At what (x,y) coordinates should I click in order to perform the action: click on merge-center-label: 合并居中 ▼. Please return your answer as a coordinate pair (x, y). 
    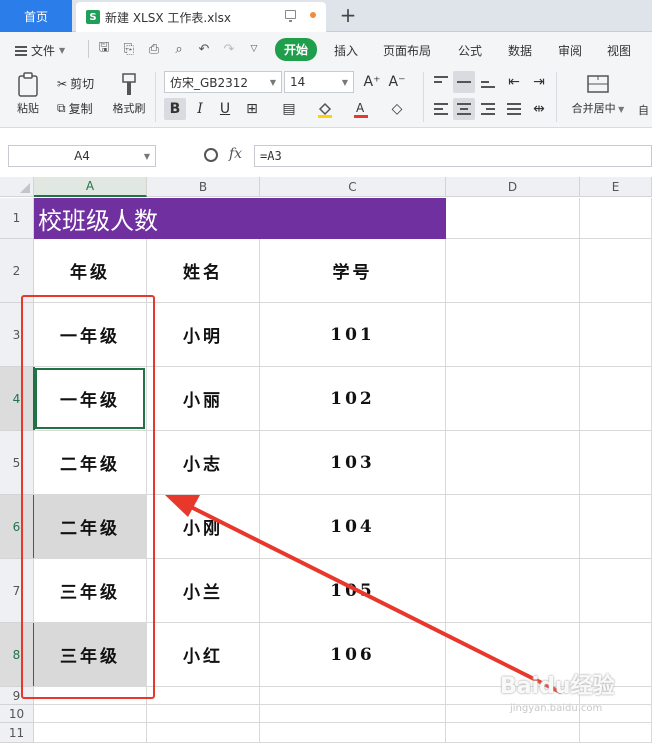
    Looking at the image, I should click on (598, 108).